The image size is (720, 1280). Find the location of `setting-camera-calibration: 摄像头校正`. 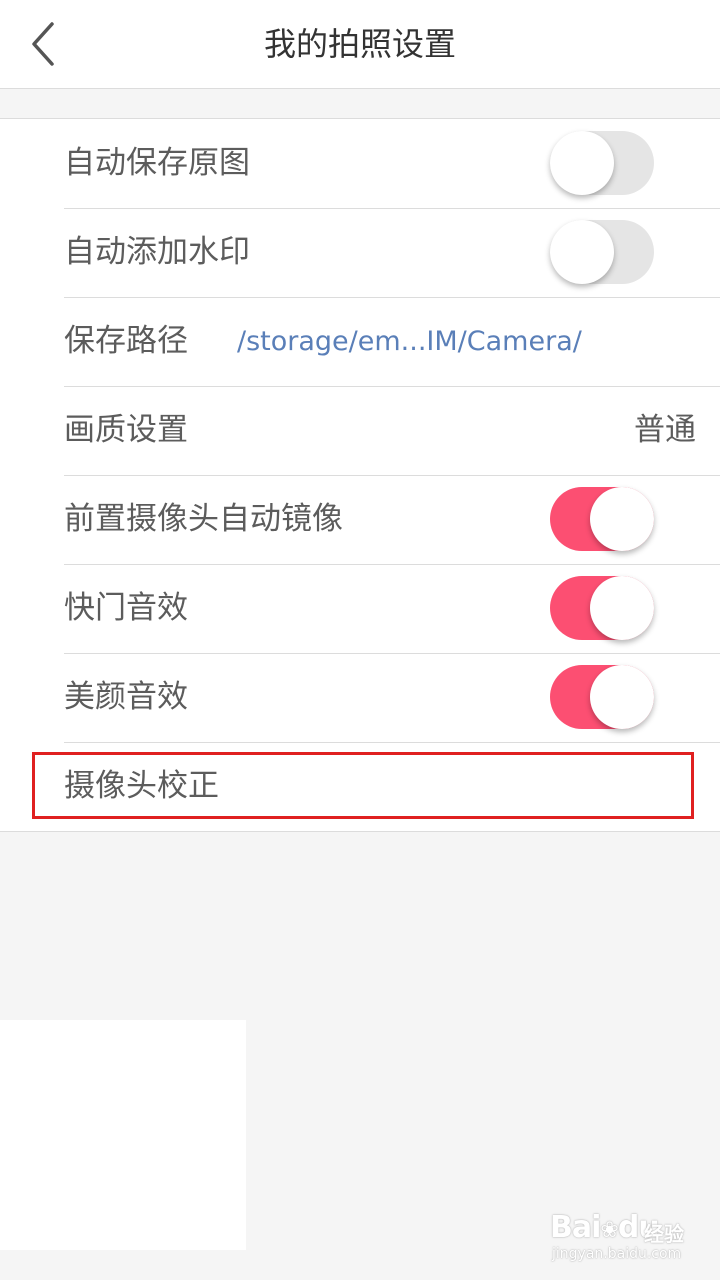

setting-camera-calibration: 摄像头校正 is located at coordinates (392, 786).